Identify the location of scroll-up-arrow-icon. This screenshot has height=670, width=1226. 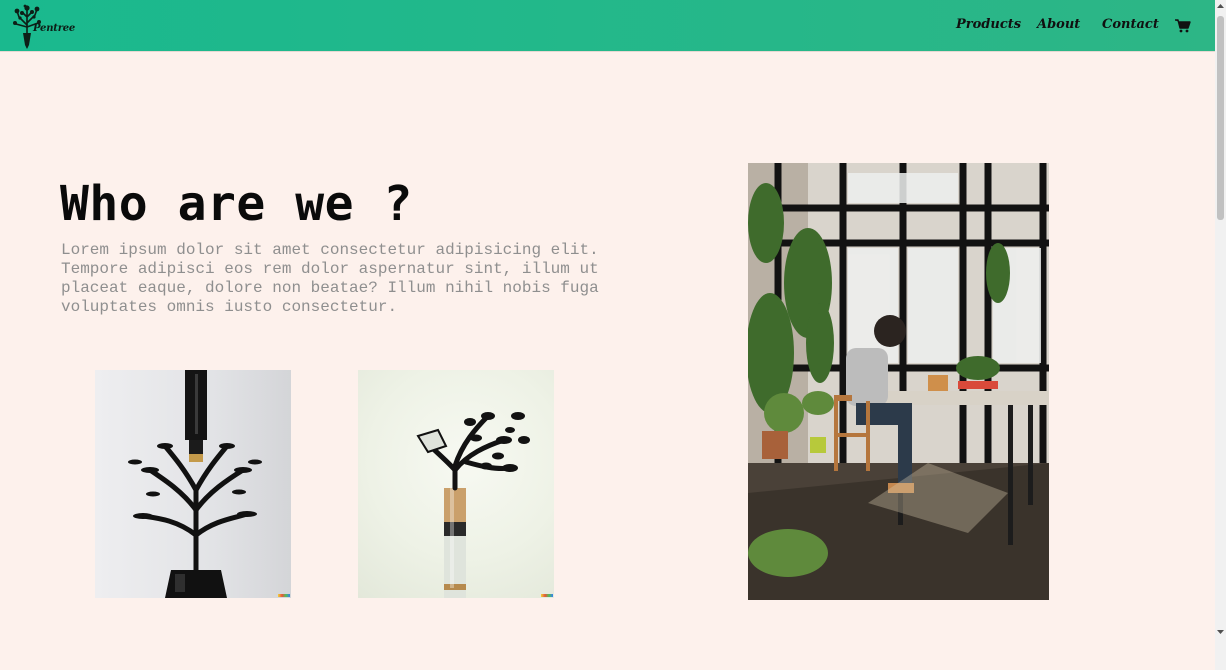
(1220, 6).